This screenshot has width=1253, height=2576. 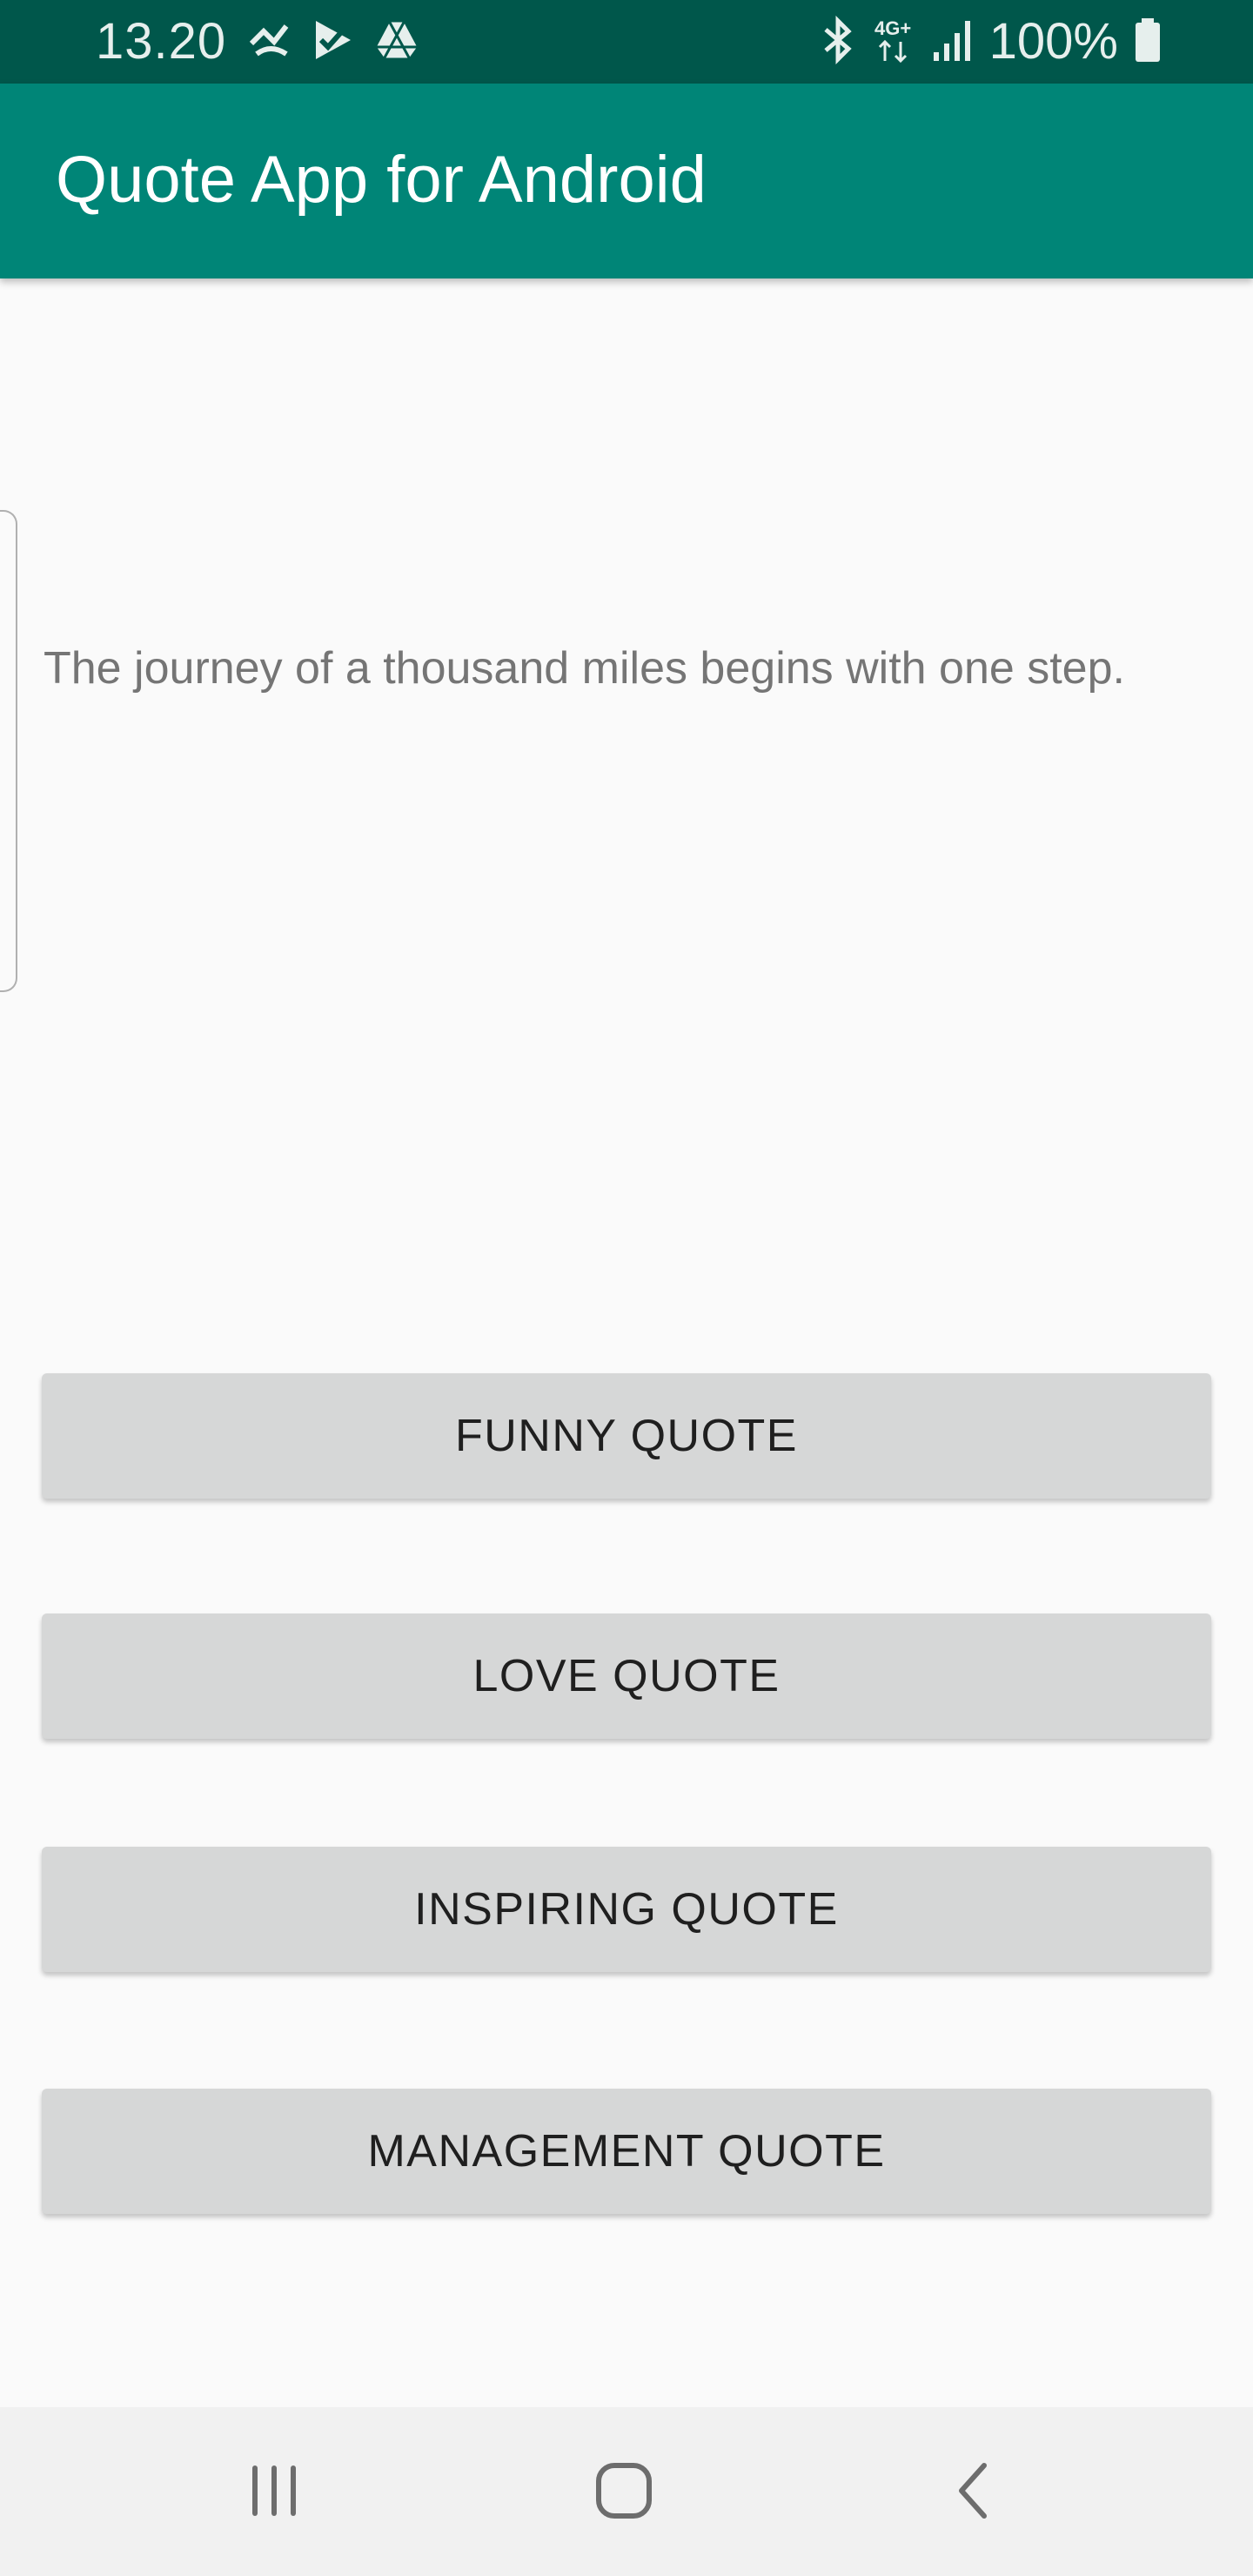 What do you see at coordinates (626, 1910) in the screenshot?
I see `inspiring-quote-button: INSPIRING QUOTE` at bounding box center [626, 1910].